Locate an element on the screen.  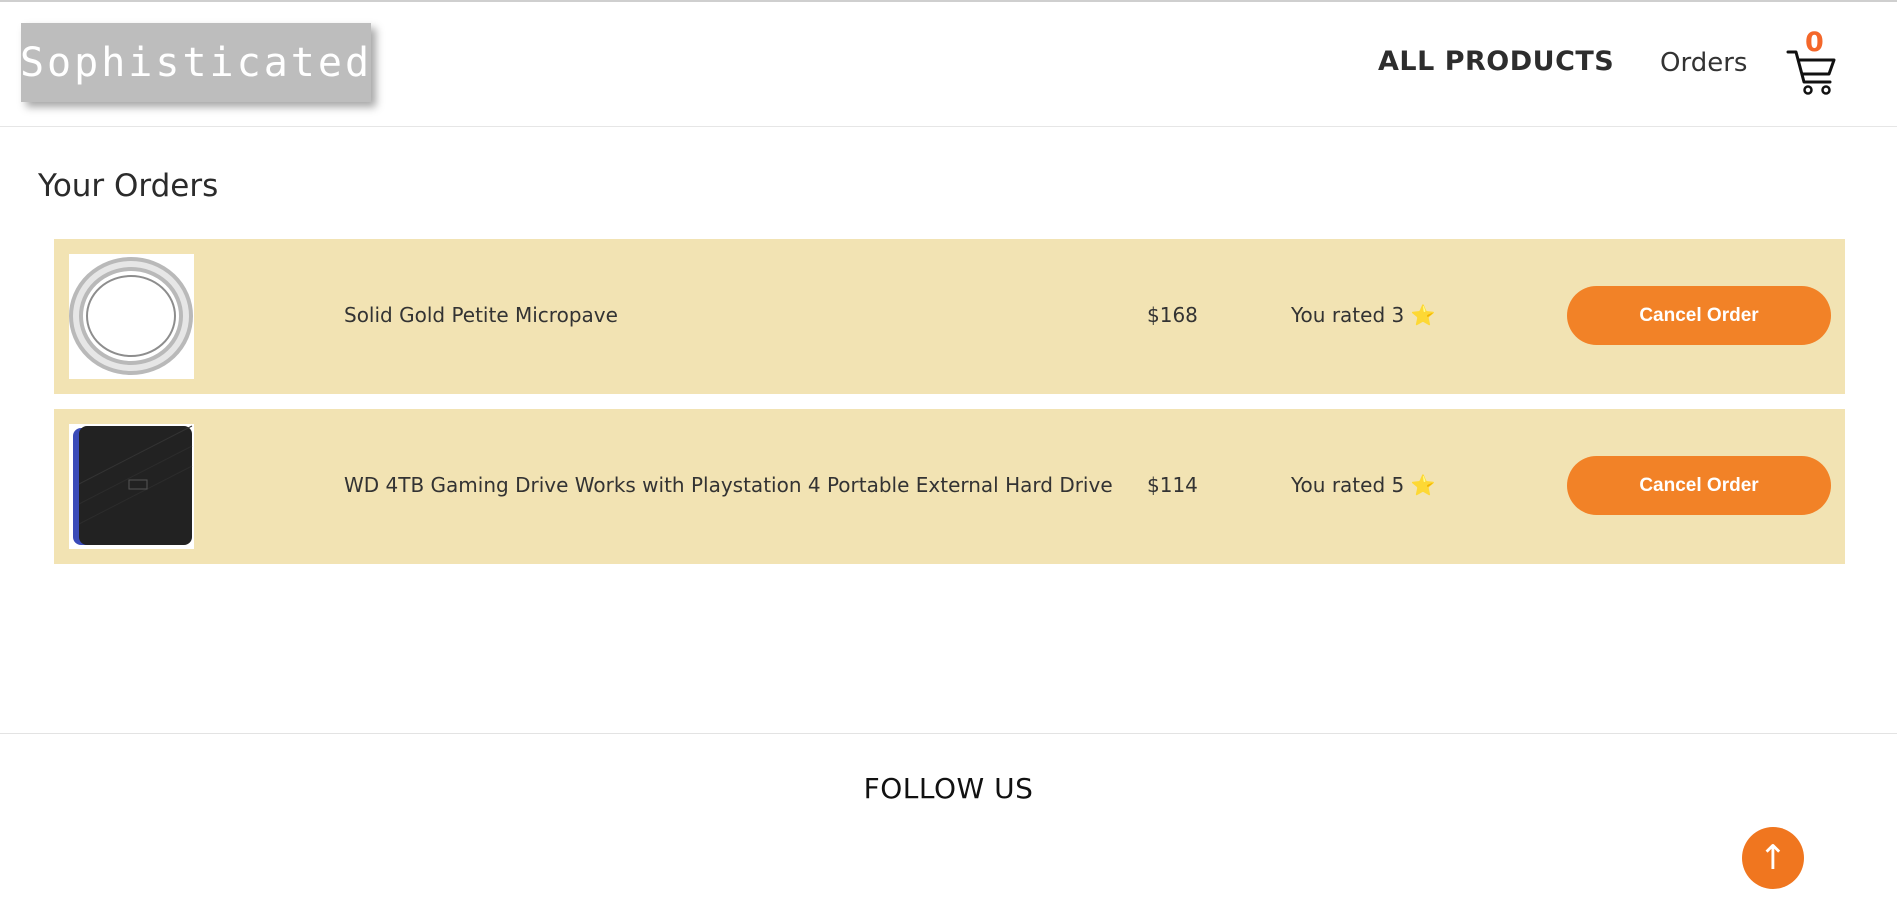
nav-all-products: ALL PRODUCTS is located at coordinates (1496, 61).